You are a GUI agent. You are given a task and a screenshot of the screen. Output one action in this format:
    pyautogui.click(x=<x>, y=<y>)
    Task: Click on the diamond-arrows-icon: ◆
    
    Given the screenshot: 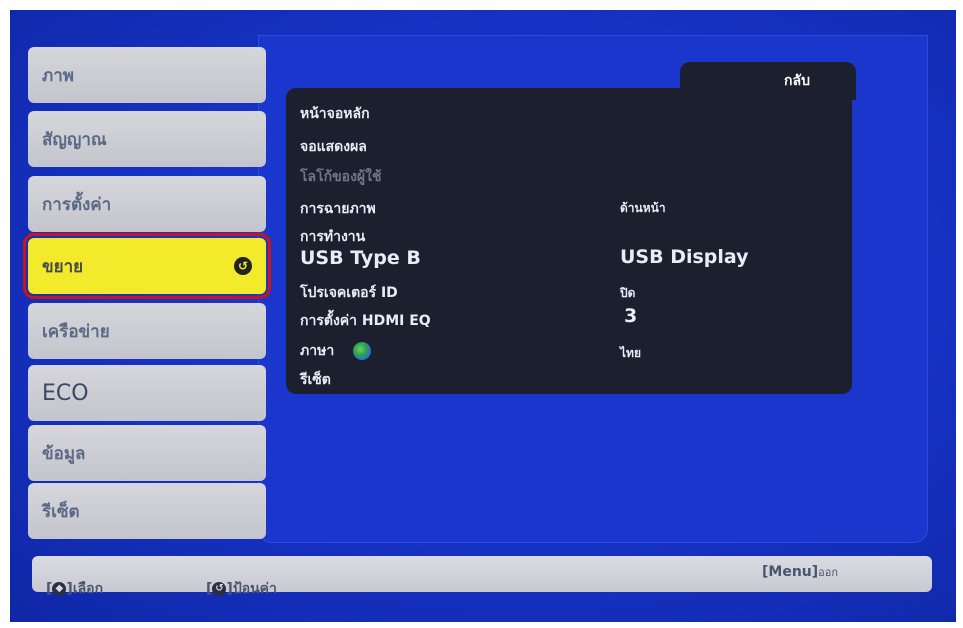 What is the action you would take?
    pyautogui.click(x=59, y=589)
    